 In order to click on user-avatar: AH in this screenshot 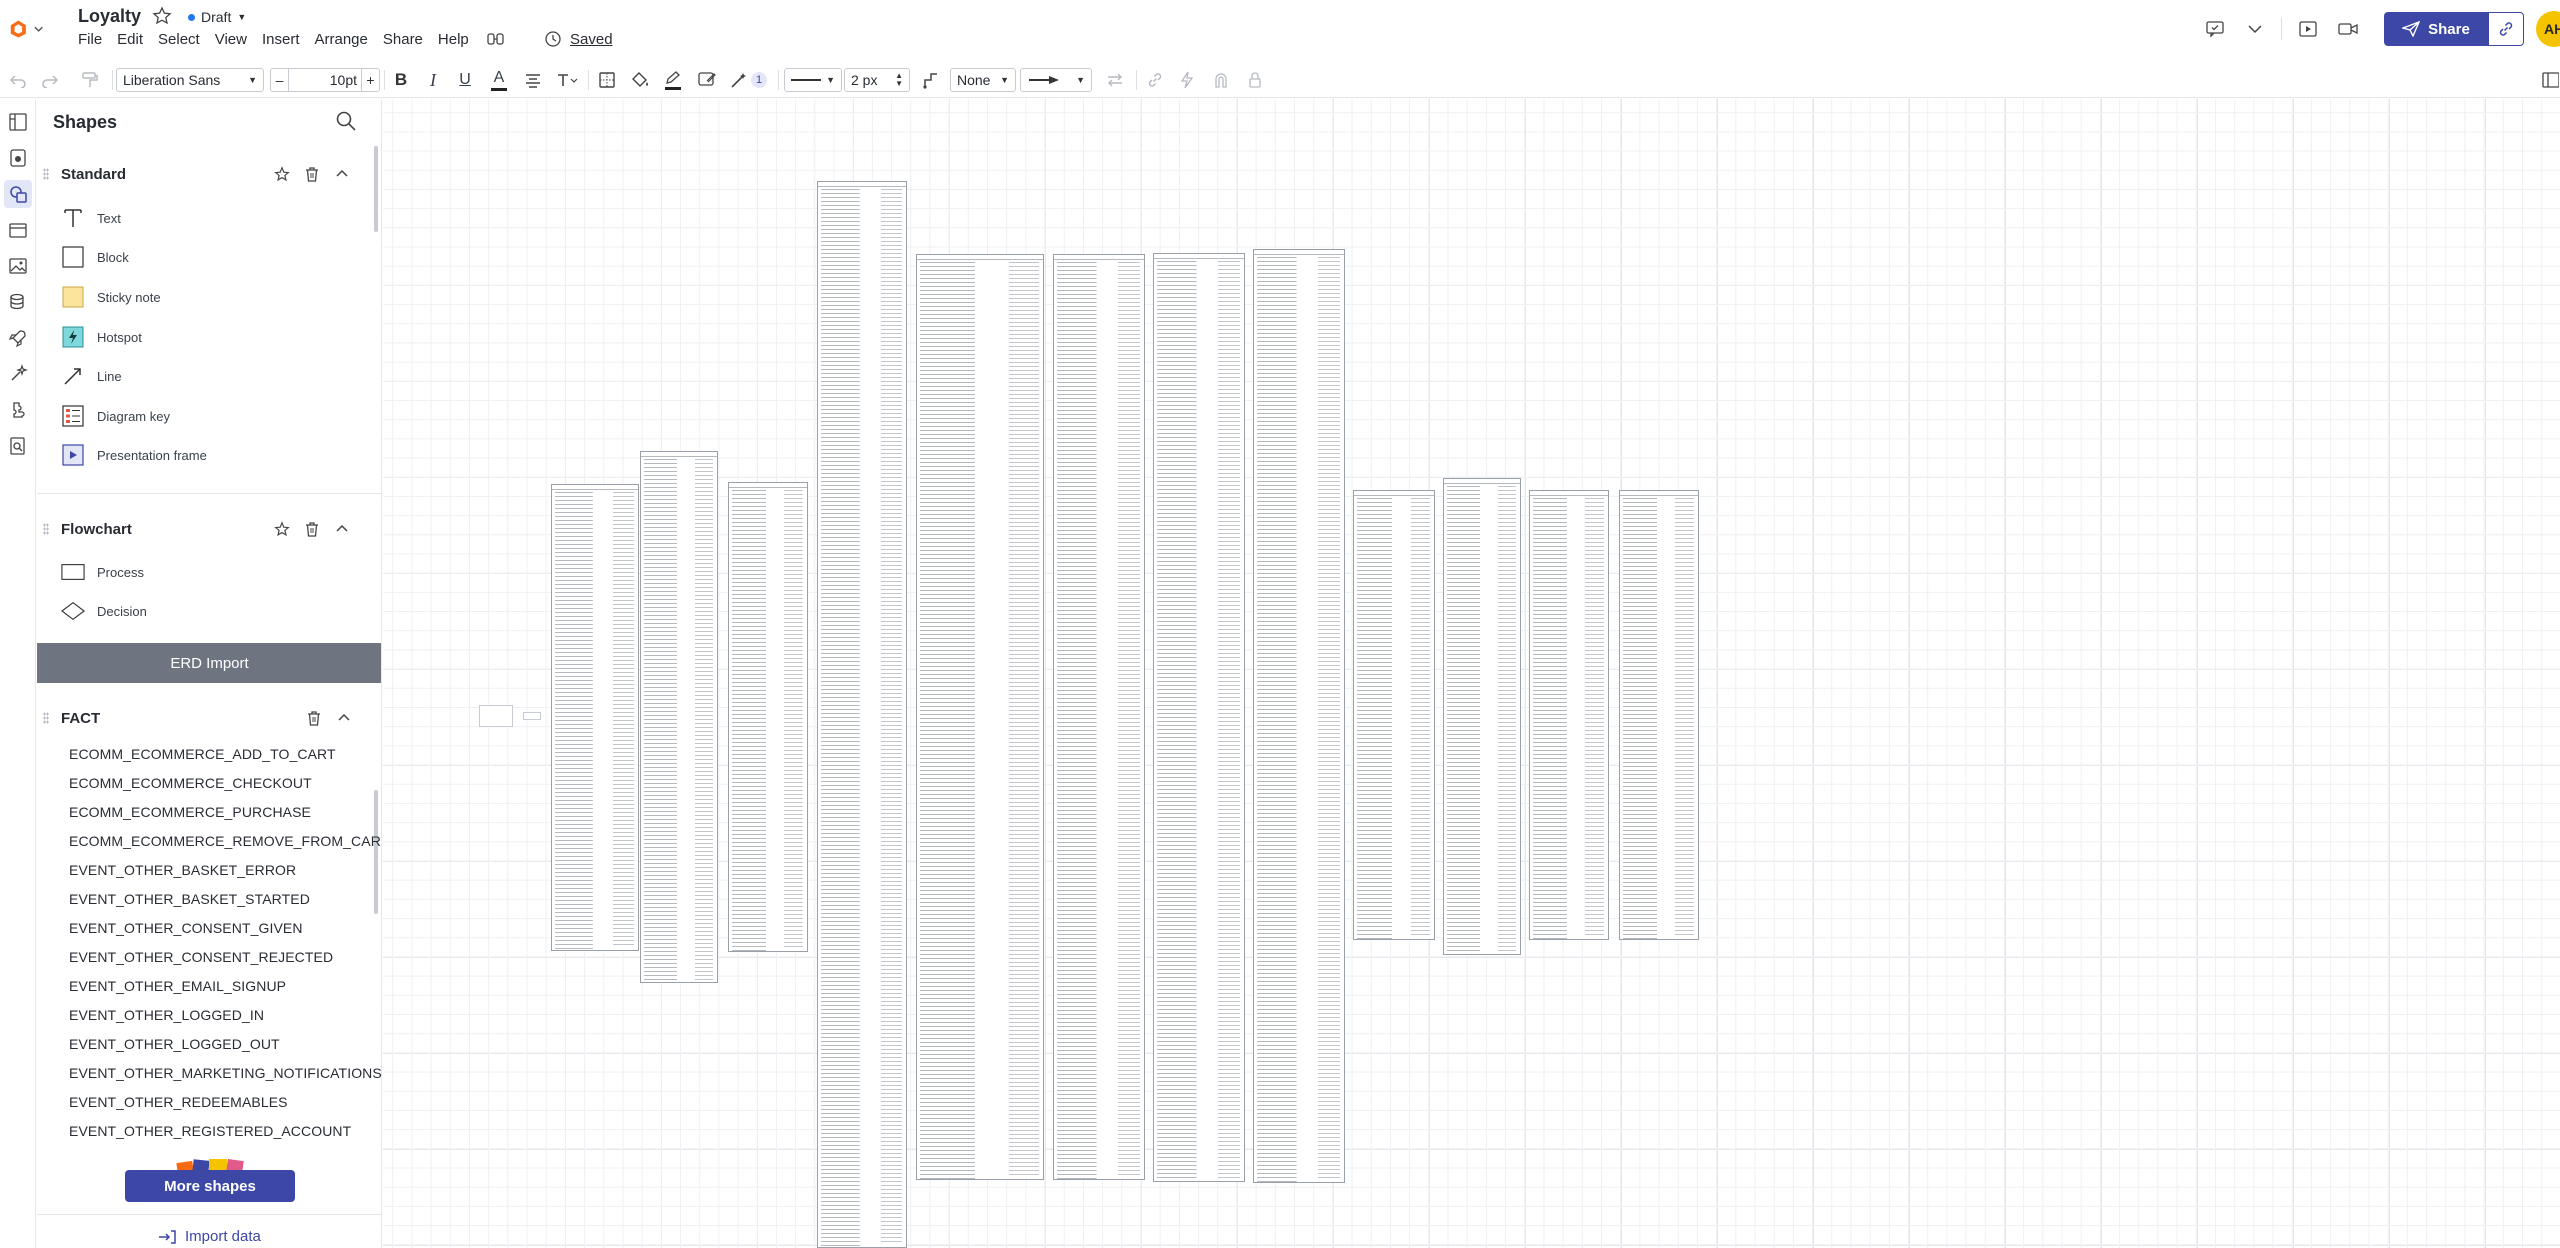, I will do `click(2548, 29)`.